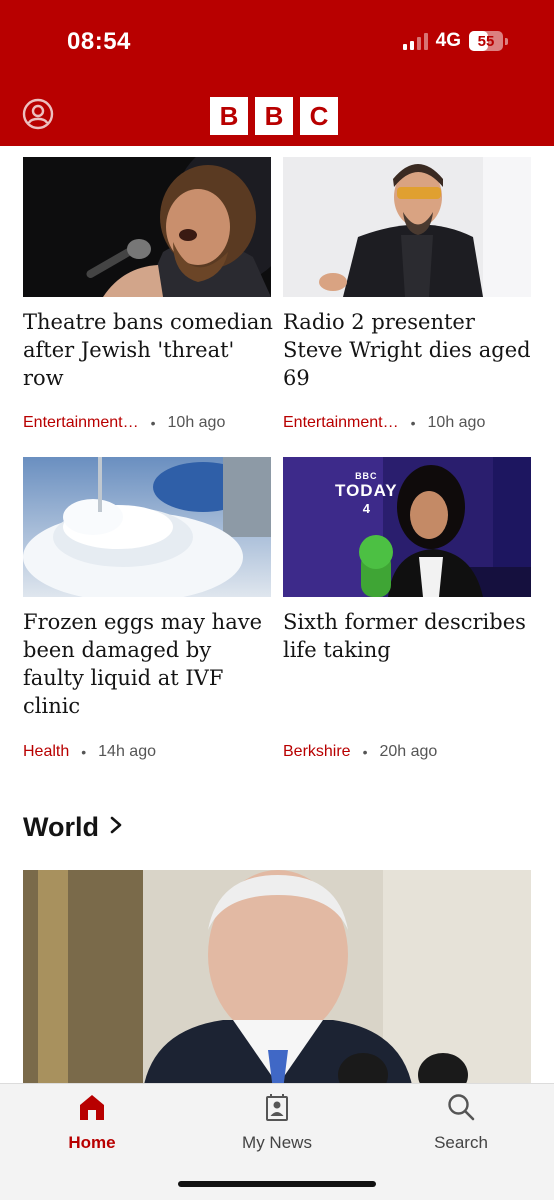 The height and width of the screenshot is (1200, 554). What do you see at coordinates (317, 752) in the screenshot?
I see `story-category: Berkshire` at bounding box center [317, 752].